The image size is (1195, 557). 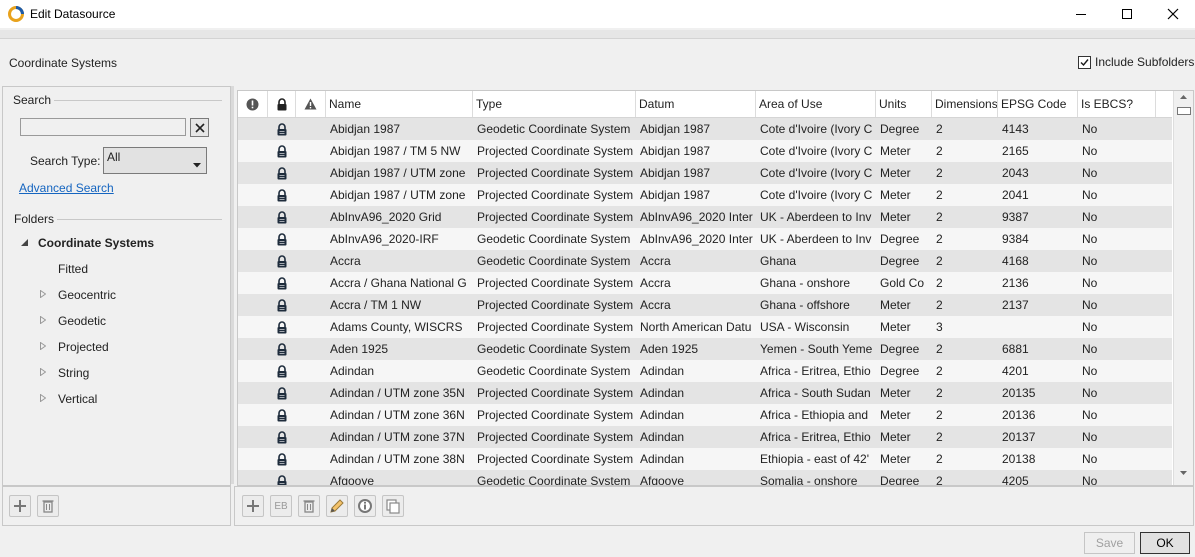 What do you see at coordinates (32, 100) in the screenshot?
I see `search-group-label: Search` at bounding box center [32, 100].